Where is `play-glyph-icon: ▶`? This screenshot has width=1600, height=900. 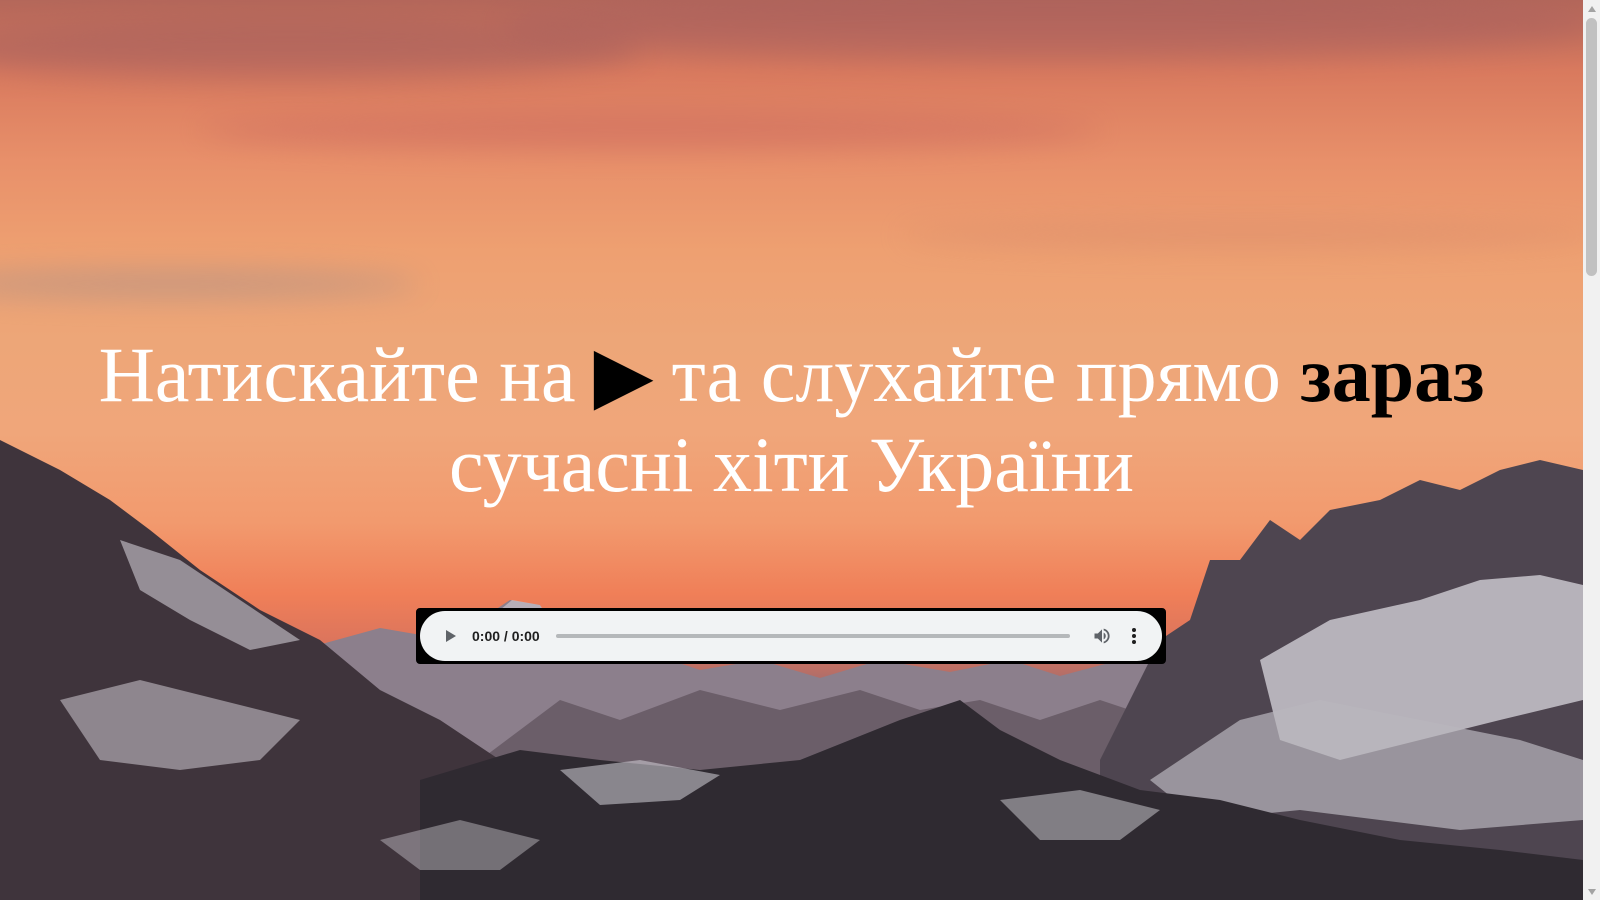 play-glyph-icon: ▶ is located at coordinates (623, 374).